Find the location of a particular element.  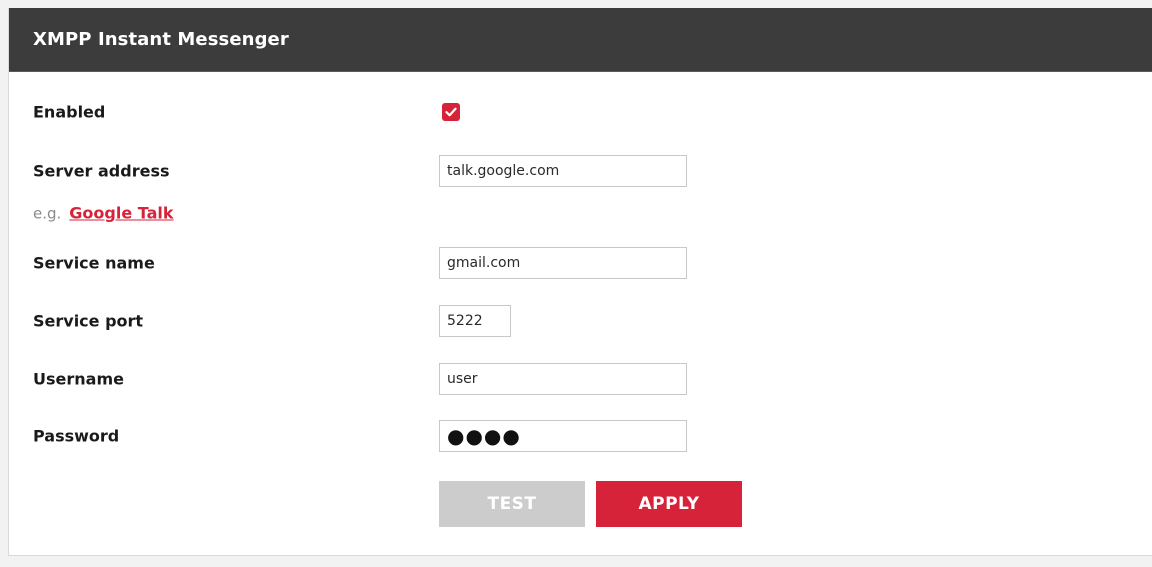

example-prefix: e.g. is located at coordinates (47, 213).